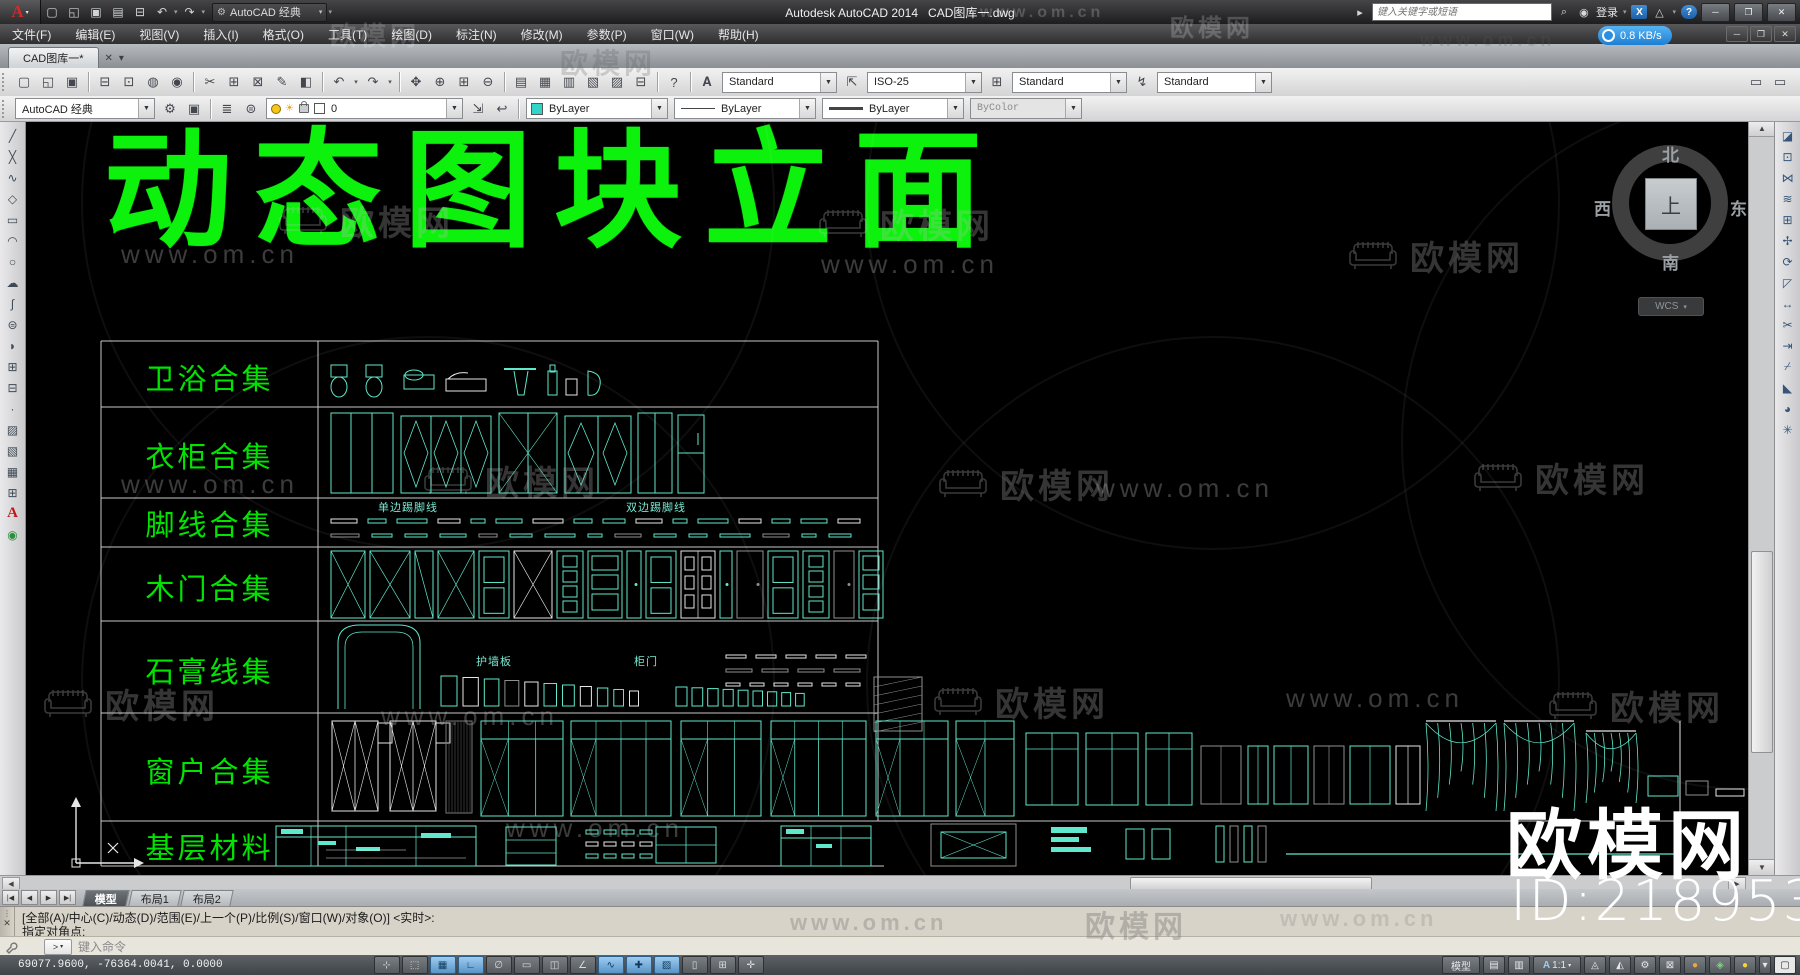 The image size is (1800, 975). Describe the element at coordinates (105, 82) in the screenshot. I see `print-icon: ⊟` at that location.